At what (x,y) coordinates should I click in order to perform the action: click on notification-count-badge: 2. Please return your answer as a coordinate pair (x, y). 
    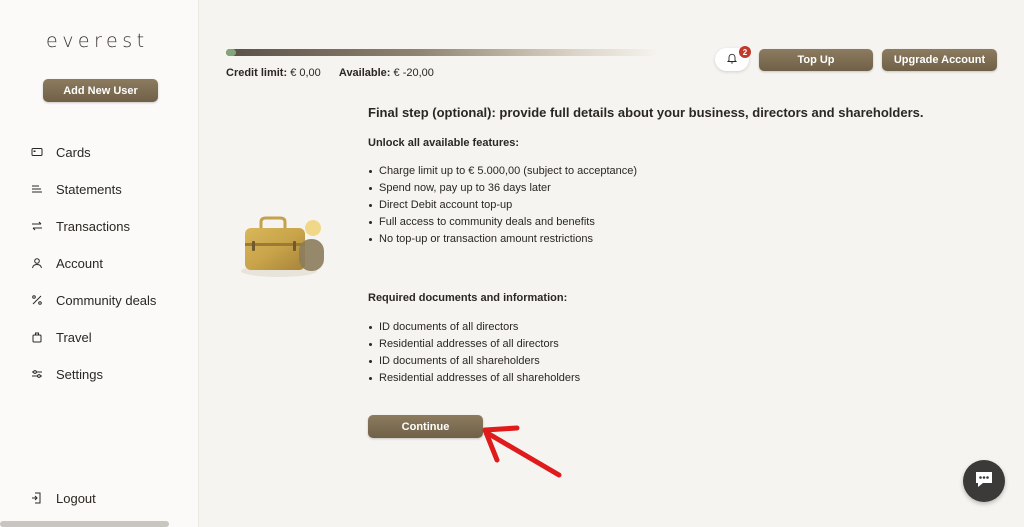
    Looking at the image, I should click on (745, 52).